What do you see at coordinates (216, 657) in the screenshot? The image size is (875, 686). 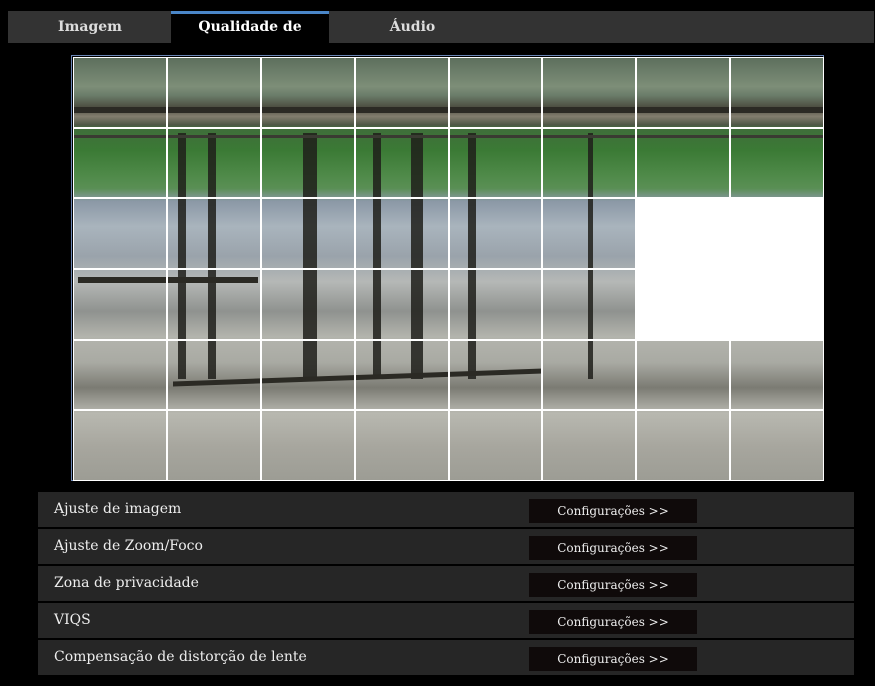 I see `setting-label: Compensação de distorção de lente` at bounding box center [216, 657].